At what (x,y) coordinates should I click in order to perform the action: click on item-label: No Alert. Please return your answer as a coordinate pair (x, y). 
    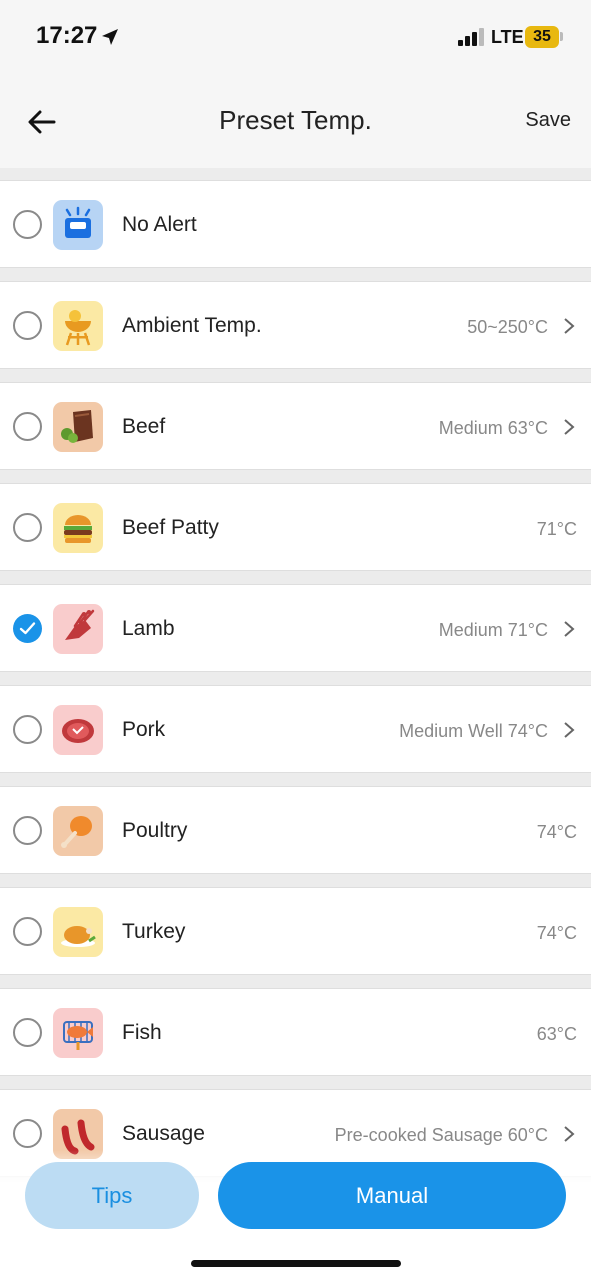
    Looking at the image, I should click on (159, 224).